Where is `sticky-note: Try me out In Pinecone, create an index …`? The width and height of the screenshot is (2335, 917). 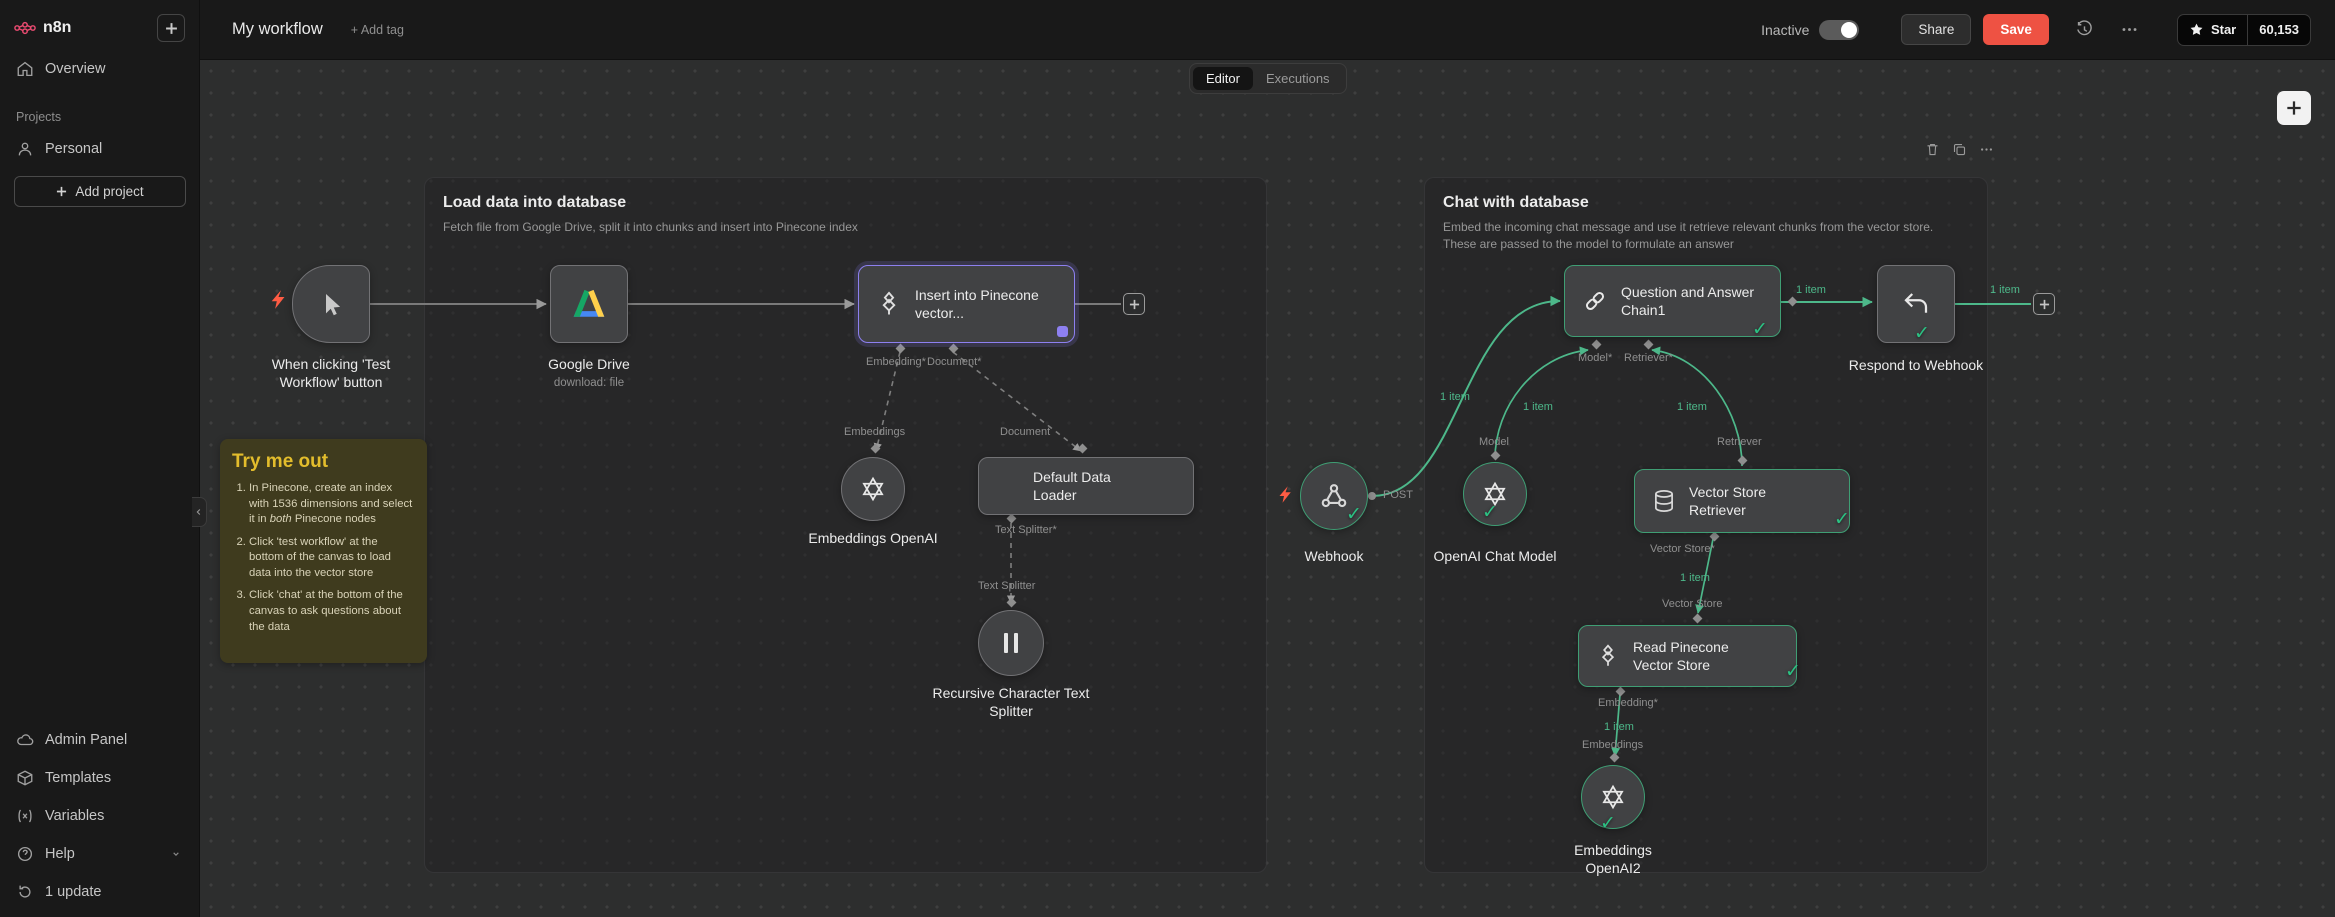
sticky-note: Try me out In Pinecone, create an index … is located at coordinates (323, 551).